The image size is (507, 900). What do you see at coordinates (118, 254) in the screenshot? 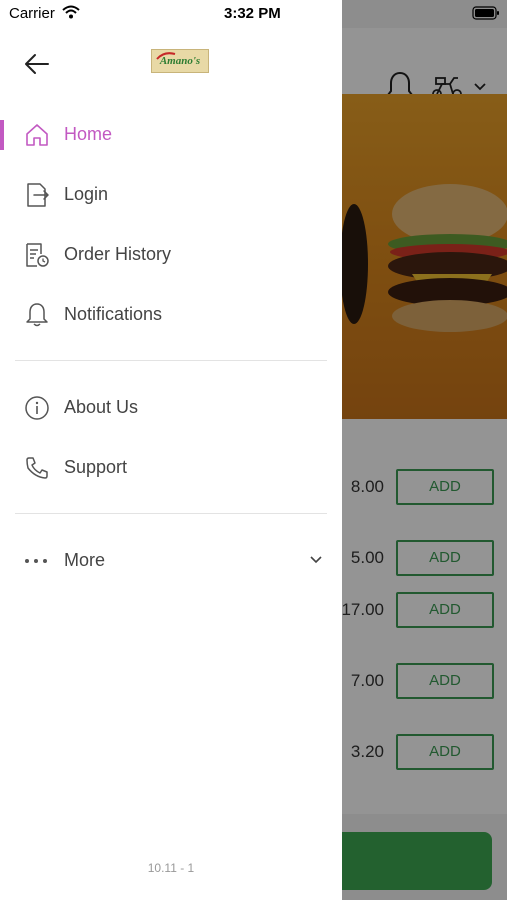
I see `menu-label: Order History` at bounding box center [118, 254].